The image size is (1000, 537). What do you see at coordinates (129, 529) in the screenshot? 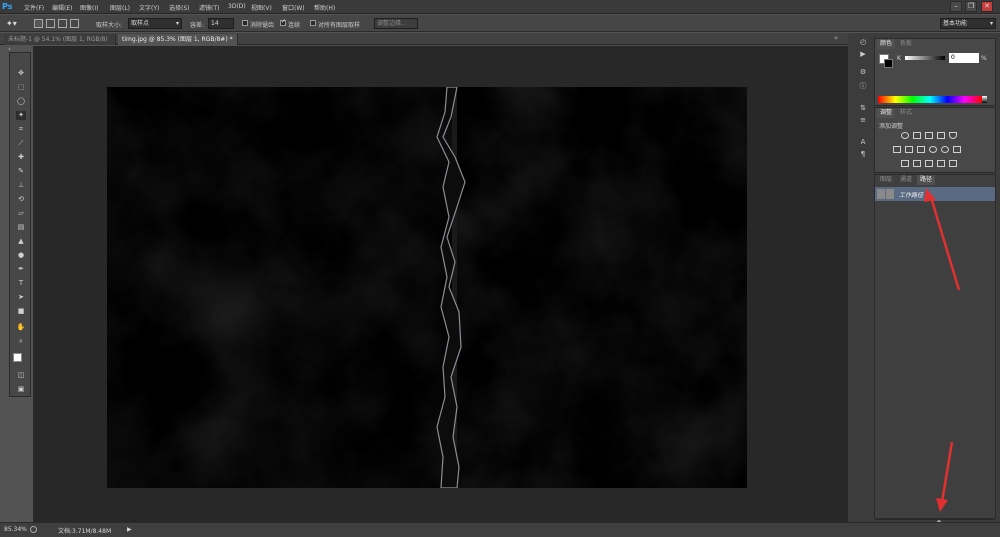
I see `status-menu-arrow-icon: ▶` at bounding box center [129, 529].